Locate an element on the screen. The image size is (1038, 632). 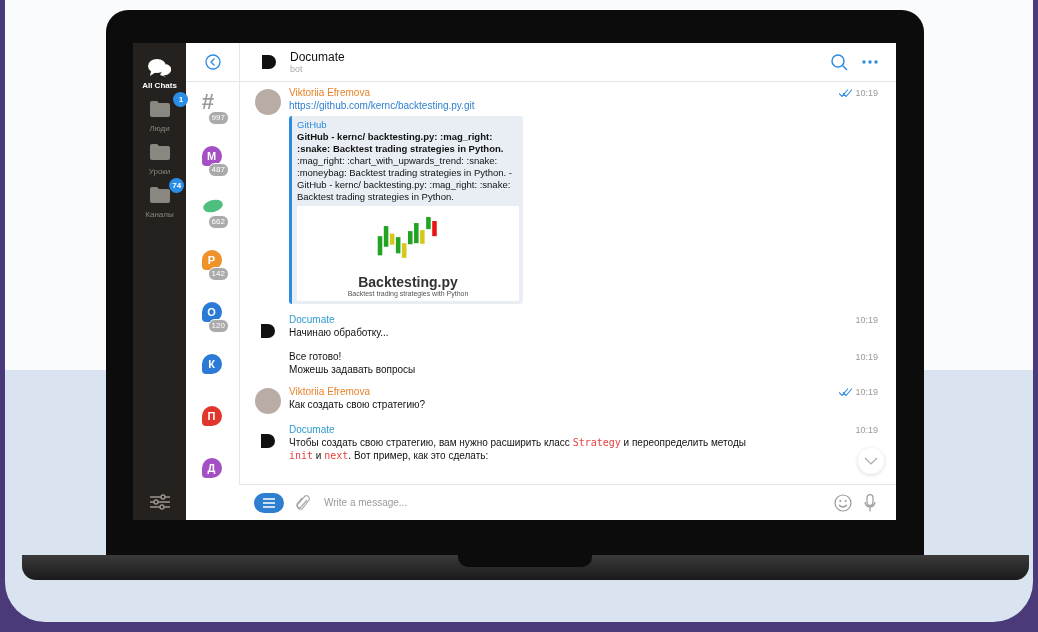
chat-title: Documate is located at coordinates (318, 57).